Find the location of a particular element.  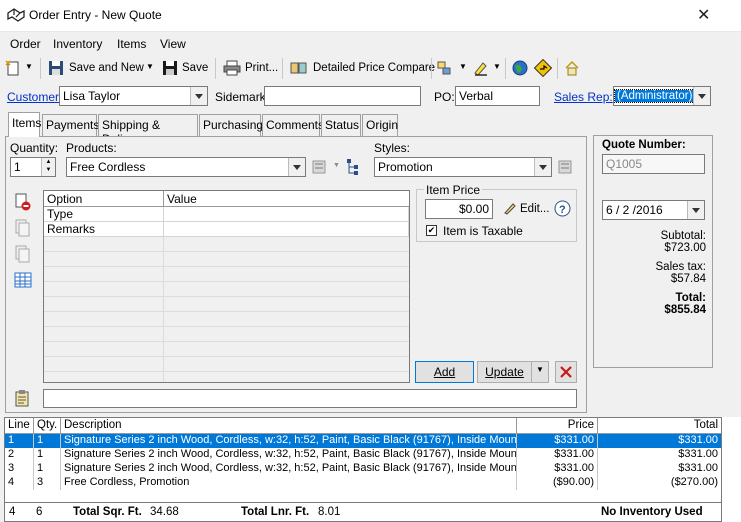

total-lnft-label: Total Lnr. Ft. is located at coordinates (275, 512).